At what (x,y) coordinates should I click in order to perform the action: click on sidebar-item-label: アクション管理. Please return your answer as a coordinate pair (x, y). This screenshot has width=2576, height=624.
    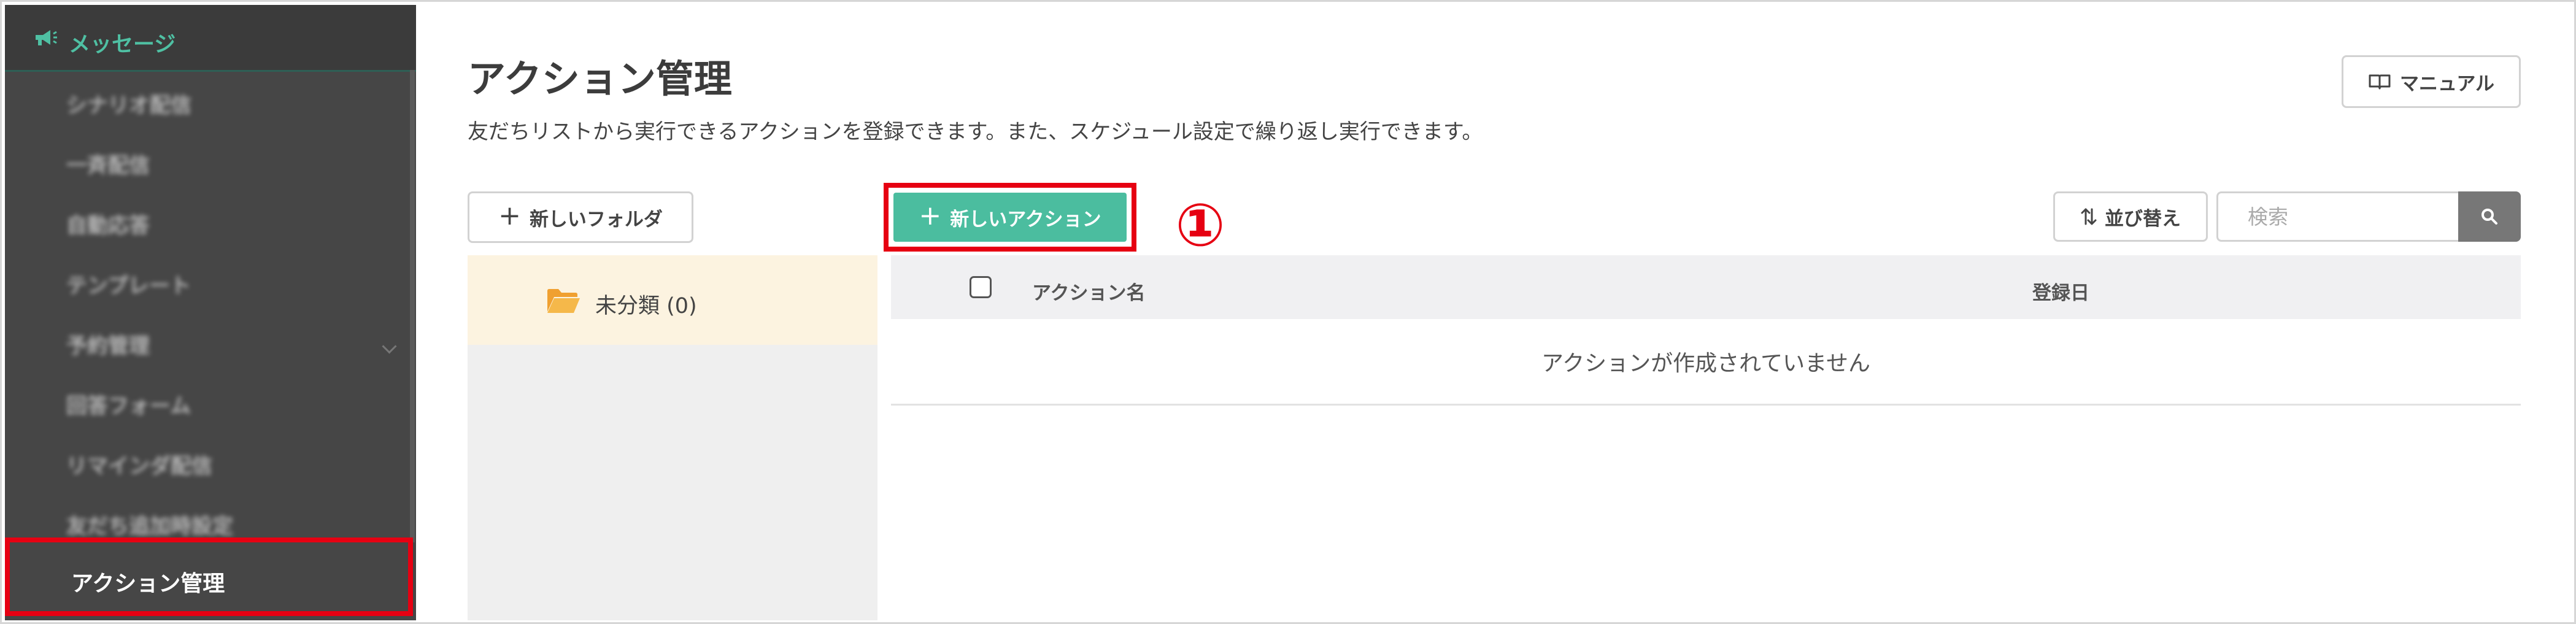
    Looking at the image, I should click on (148, 583).